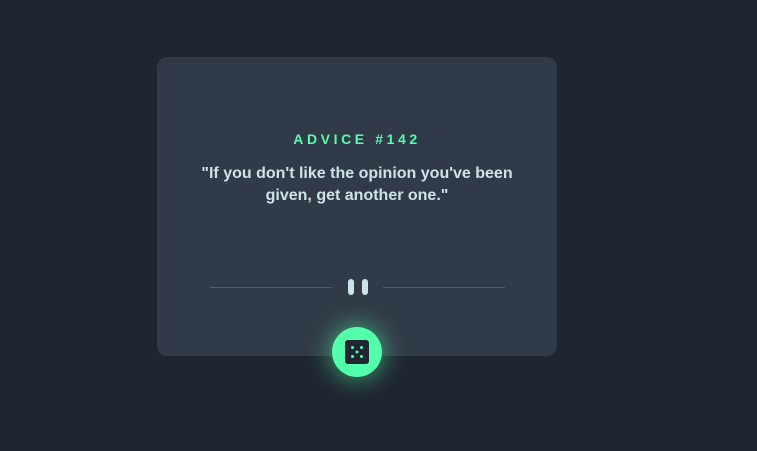 The width and height of the screenshot is (757, 451). Describe the element at coordinates (357, 287) in the screenshot. I see `divider` at that location.